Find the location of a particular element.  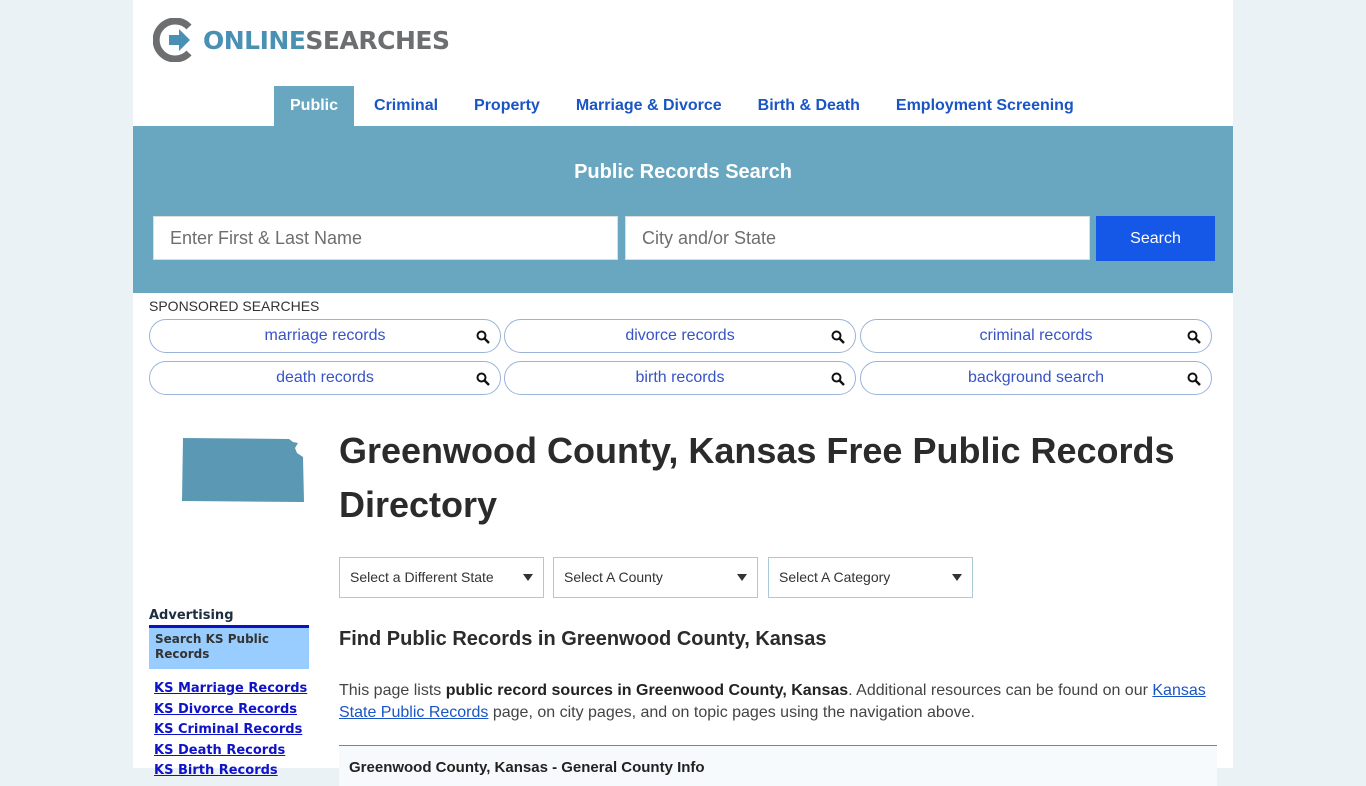

pill-label: birth records is located at coordinates (680, 377).